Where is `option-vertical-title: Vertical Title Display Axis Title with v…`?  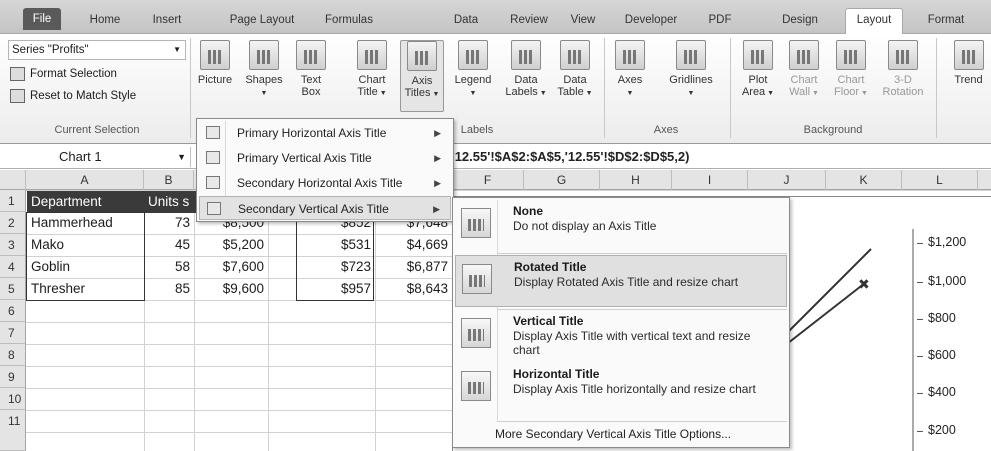
option-vertical-title: Vertical Title Display Axis Title with v… is located at coordinates (621, 336).